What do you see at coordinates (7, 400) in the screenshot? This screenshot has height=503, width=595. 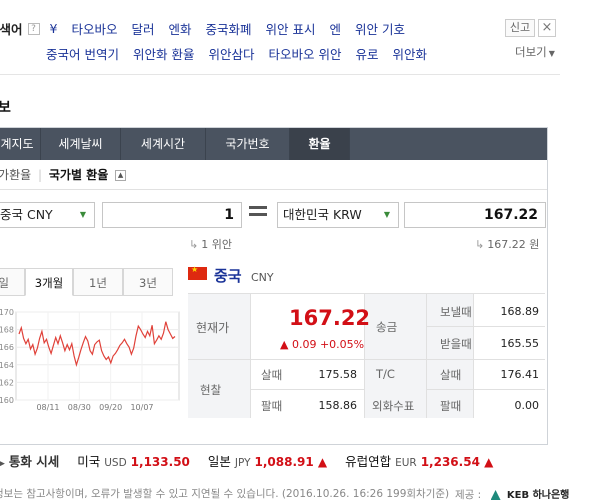 I see `y-tick-label: 160` at bounding box center [7, 400].